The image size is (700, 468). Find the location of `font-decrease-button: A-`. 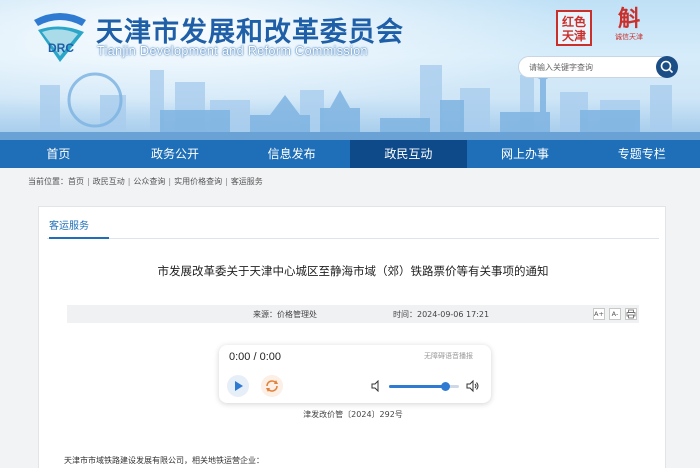

font-decrease-button: A- is located at coordinates (615, 314).